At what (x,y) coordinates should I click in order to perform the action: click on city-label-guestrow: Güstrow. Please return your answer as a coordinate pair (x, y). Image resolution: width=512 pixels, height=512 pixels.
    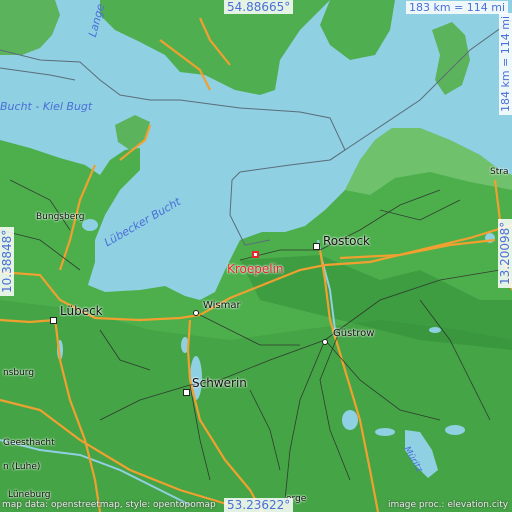
    Looking at the image, I should click on (353, 333).